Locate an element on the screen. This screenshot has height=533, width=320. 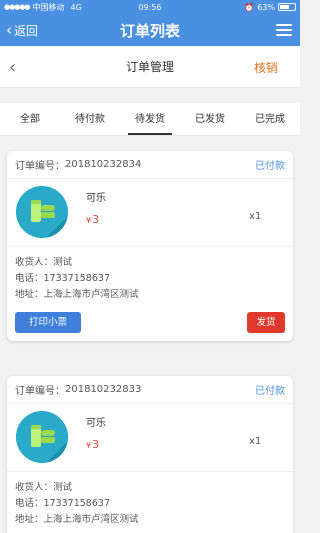
page-title: 订单列表 is located at coordinates (149, 30).